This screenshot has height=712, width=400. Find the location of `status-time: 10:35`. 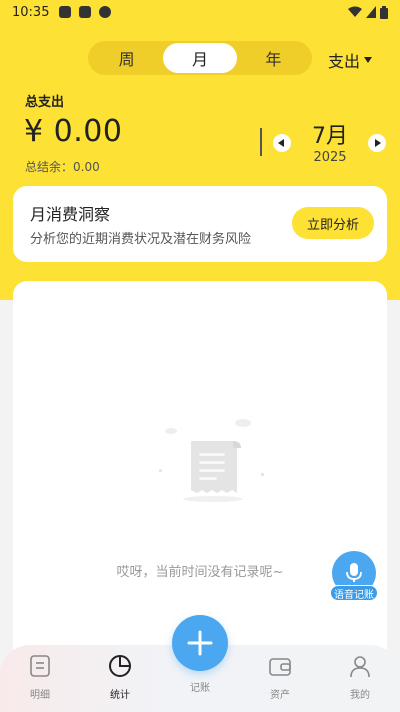

status-time: 10:35 is located at coordinates (31, 12).